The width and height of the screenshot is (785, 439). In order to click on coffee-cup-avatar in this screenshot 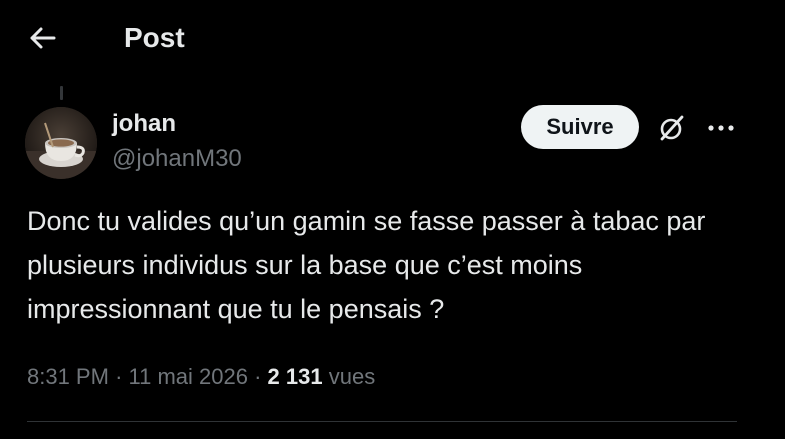, I will do `click(61, 143)`.